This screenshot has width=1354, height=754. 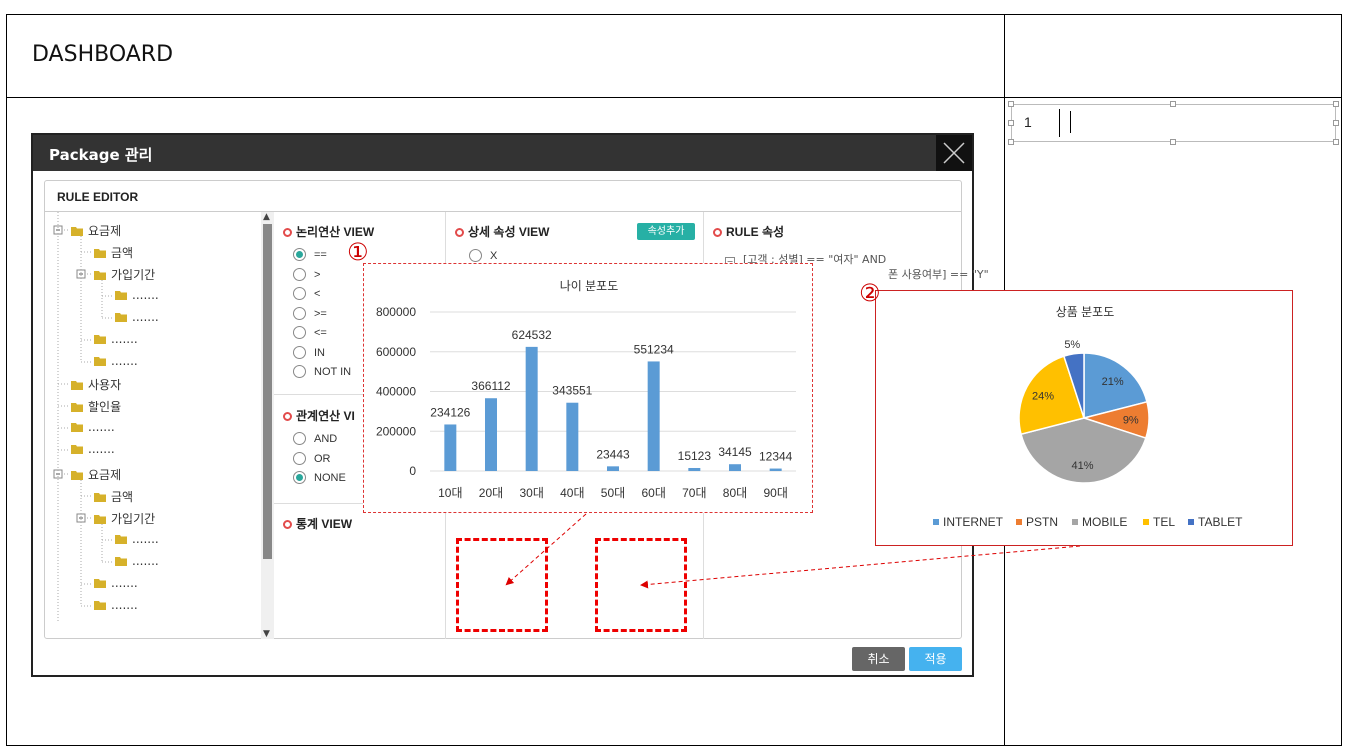 I want to click on slice-label: 24%, so click(x=1043, y=396).